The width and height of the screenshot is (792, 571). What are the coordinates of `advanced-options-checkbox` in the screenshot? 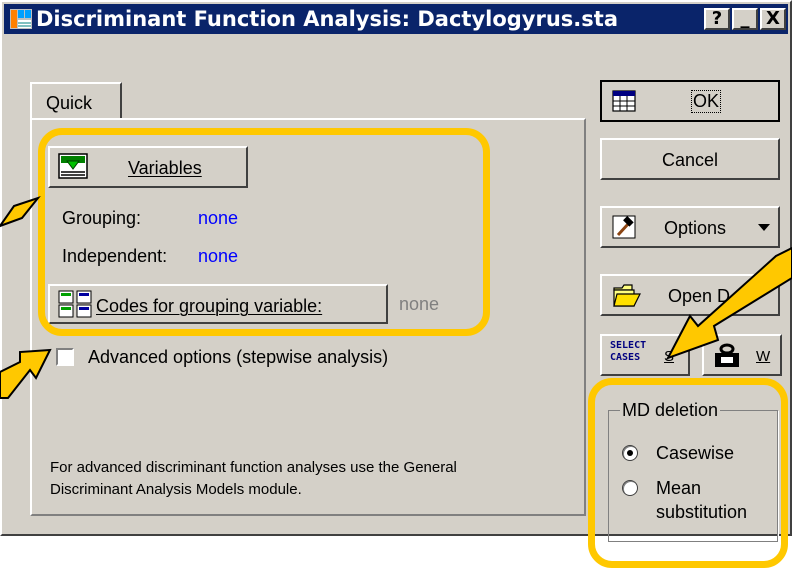 It's located at (65, 357).